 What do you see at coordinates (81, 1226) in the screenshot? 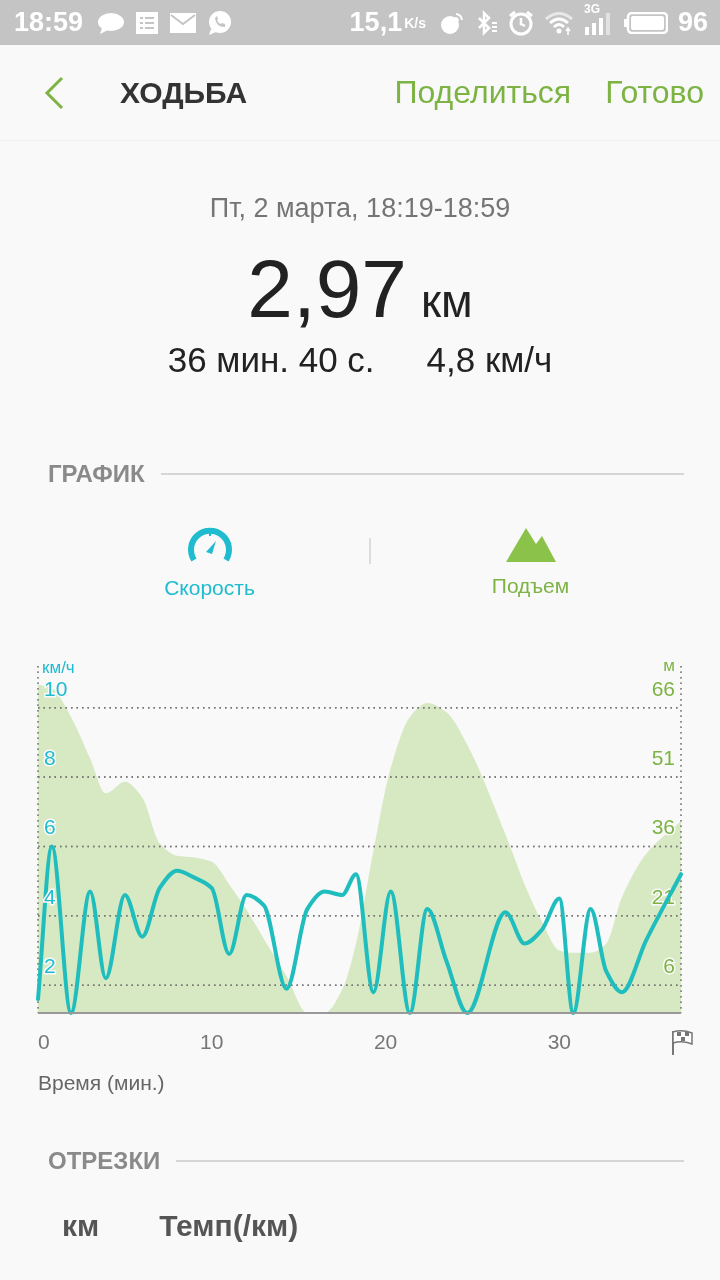
I see `column-header: км` at bounding box center [81, 1226].